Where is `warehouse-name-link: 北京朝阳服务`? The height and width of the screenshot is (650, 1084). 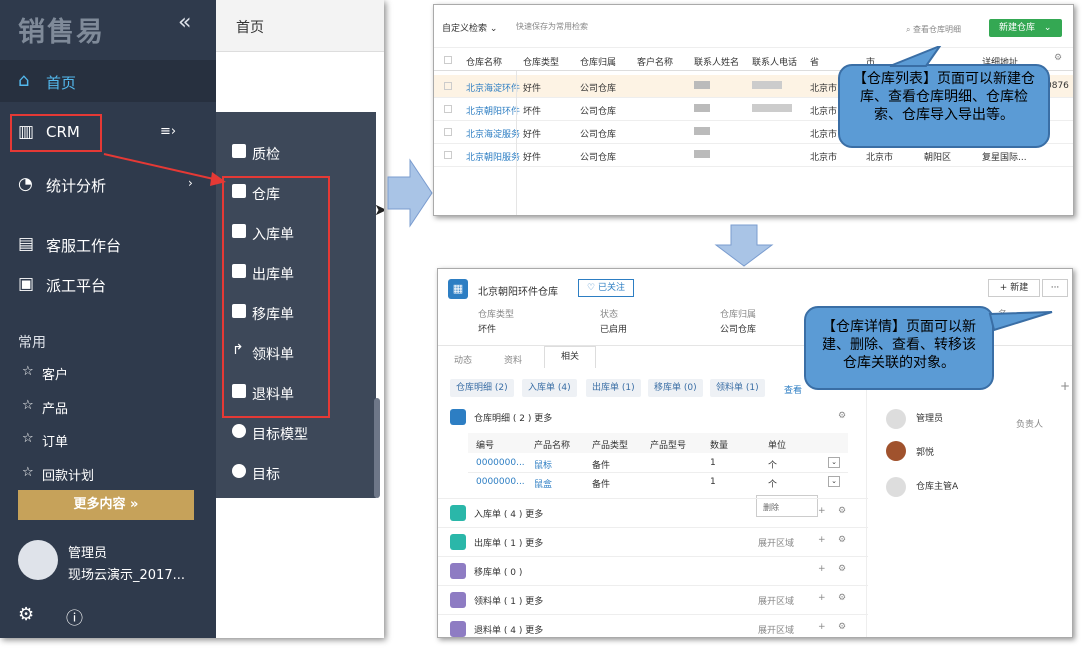
warehouse-name-link: 北京朝阳服务 is located at coordinates (493, 156).